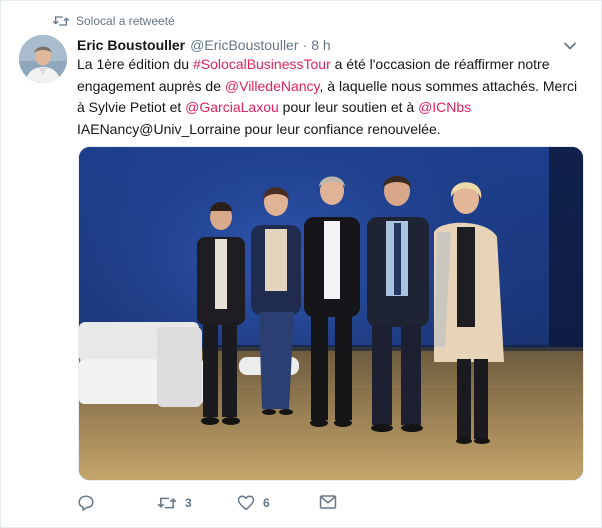  Describe the element at coordinates (444, 107) in the screenshot. I see `mention-link: @ICNbs` at that location.